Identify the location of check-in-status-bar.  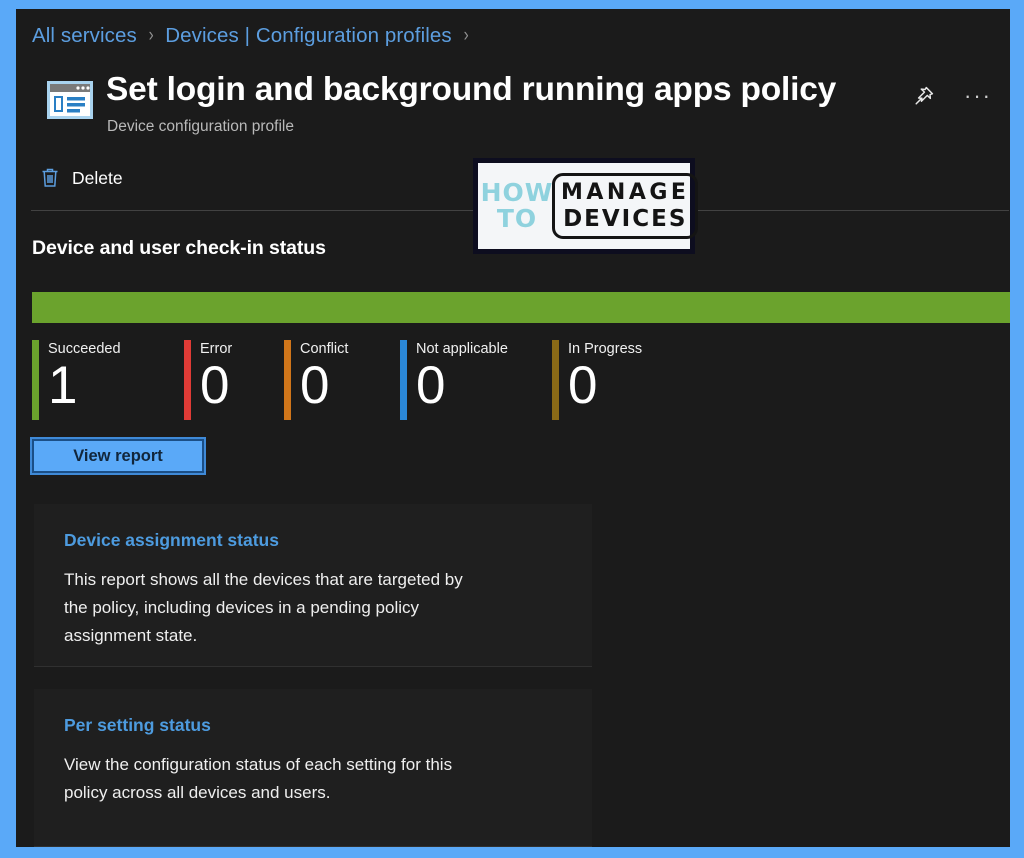
(521, 307).